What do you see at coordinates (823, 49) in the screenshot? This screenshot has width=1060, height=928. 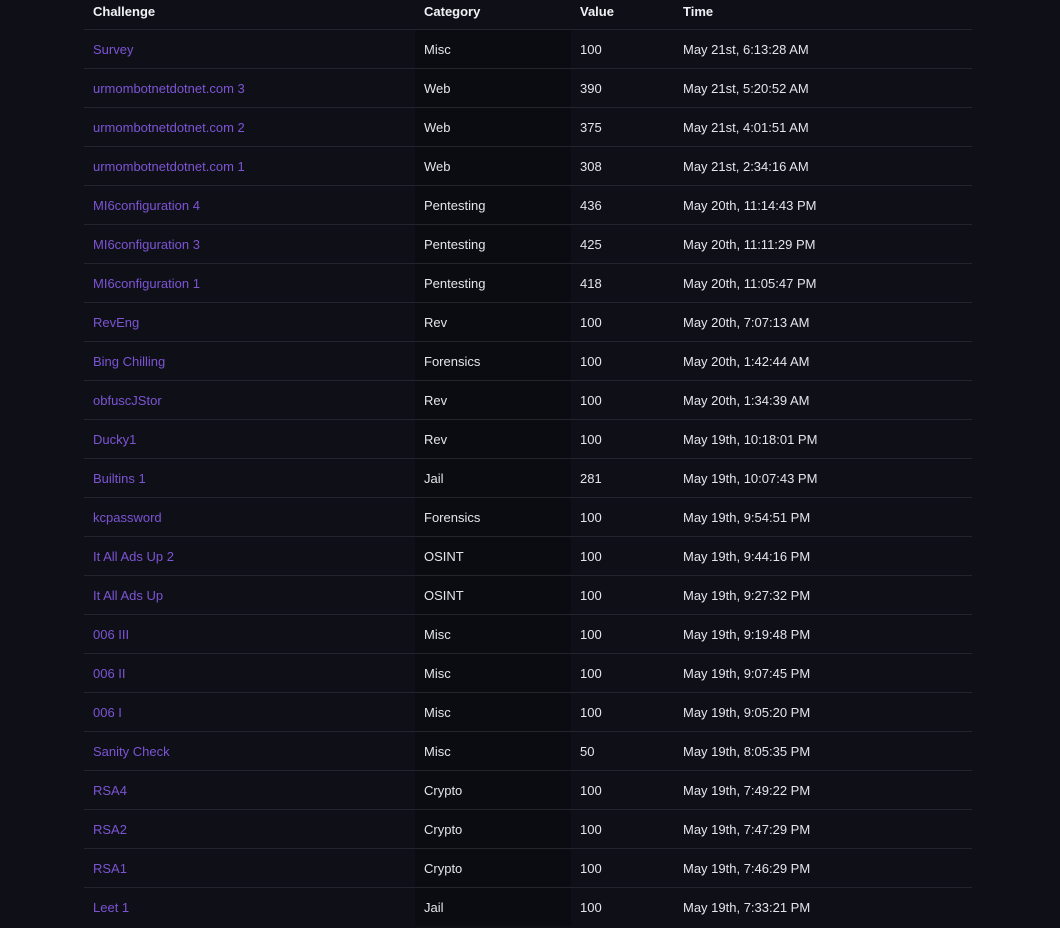 I see `time-cell: May 21st, 6:13:28 AM` at bounding box center [823, 49].